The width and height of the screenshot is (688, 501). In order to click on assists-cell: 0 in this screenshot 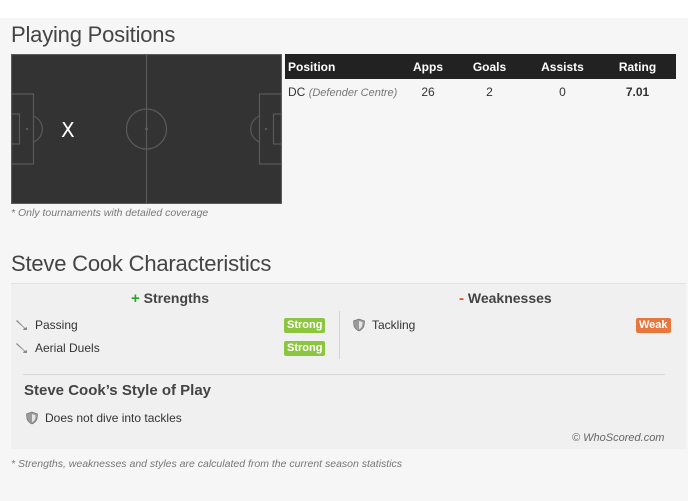, I will do `click(562, 91)`.